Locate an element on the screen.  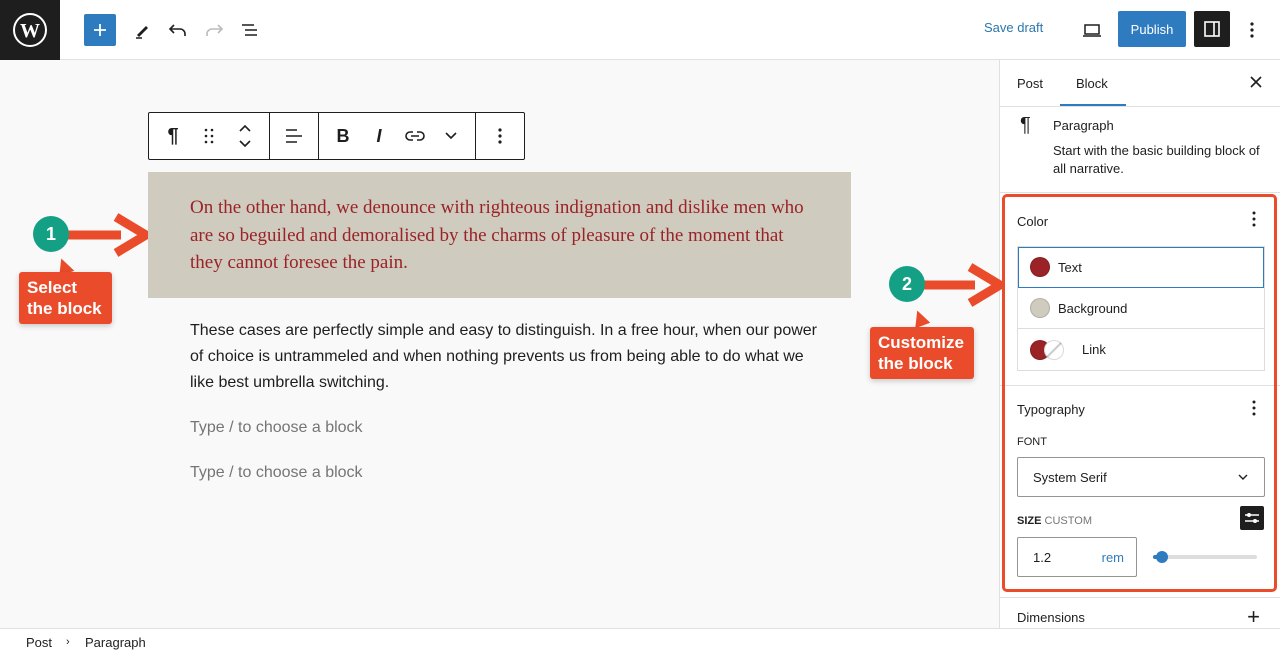
editor-header: W Save draft Publish is located at coordinates (640, 30).